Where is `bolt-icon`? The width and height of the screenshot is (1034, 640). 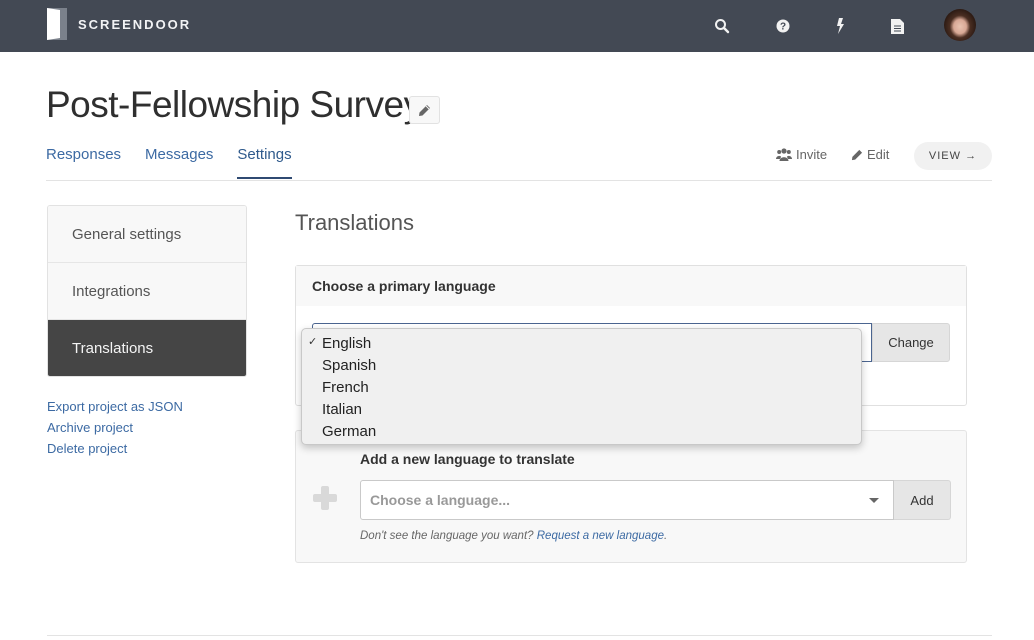
bolt-icon is located at coordinates (840, 26).